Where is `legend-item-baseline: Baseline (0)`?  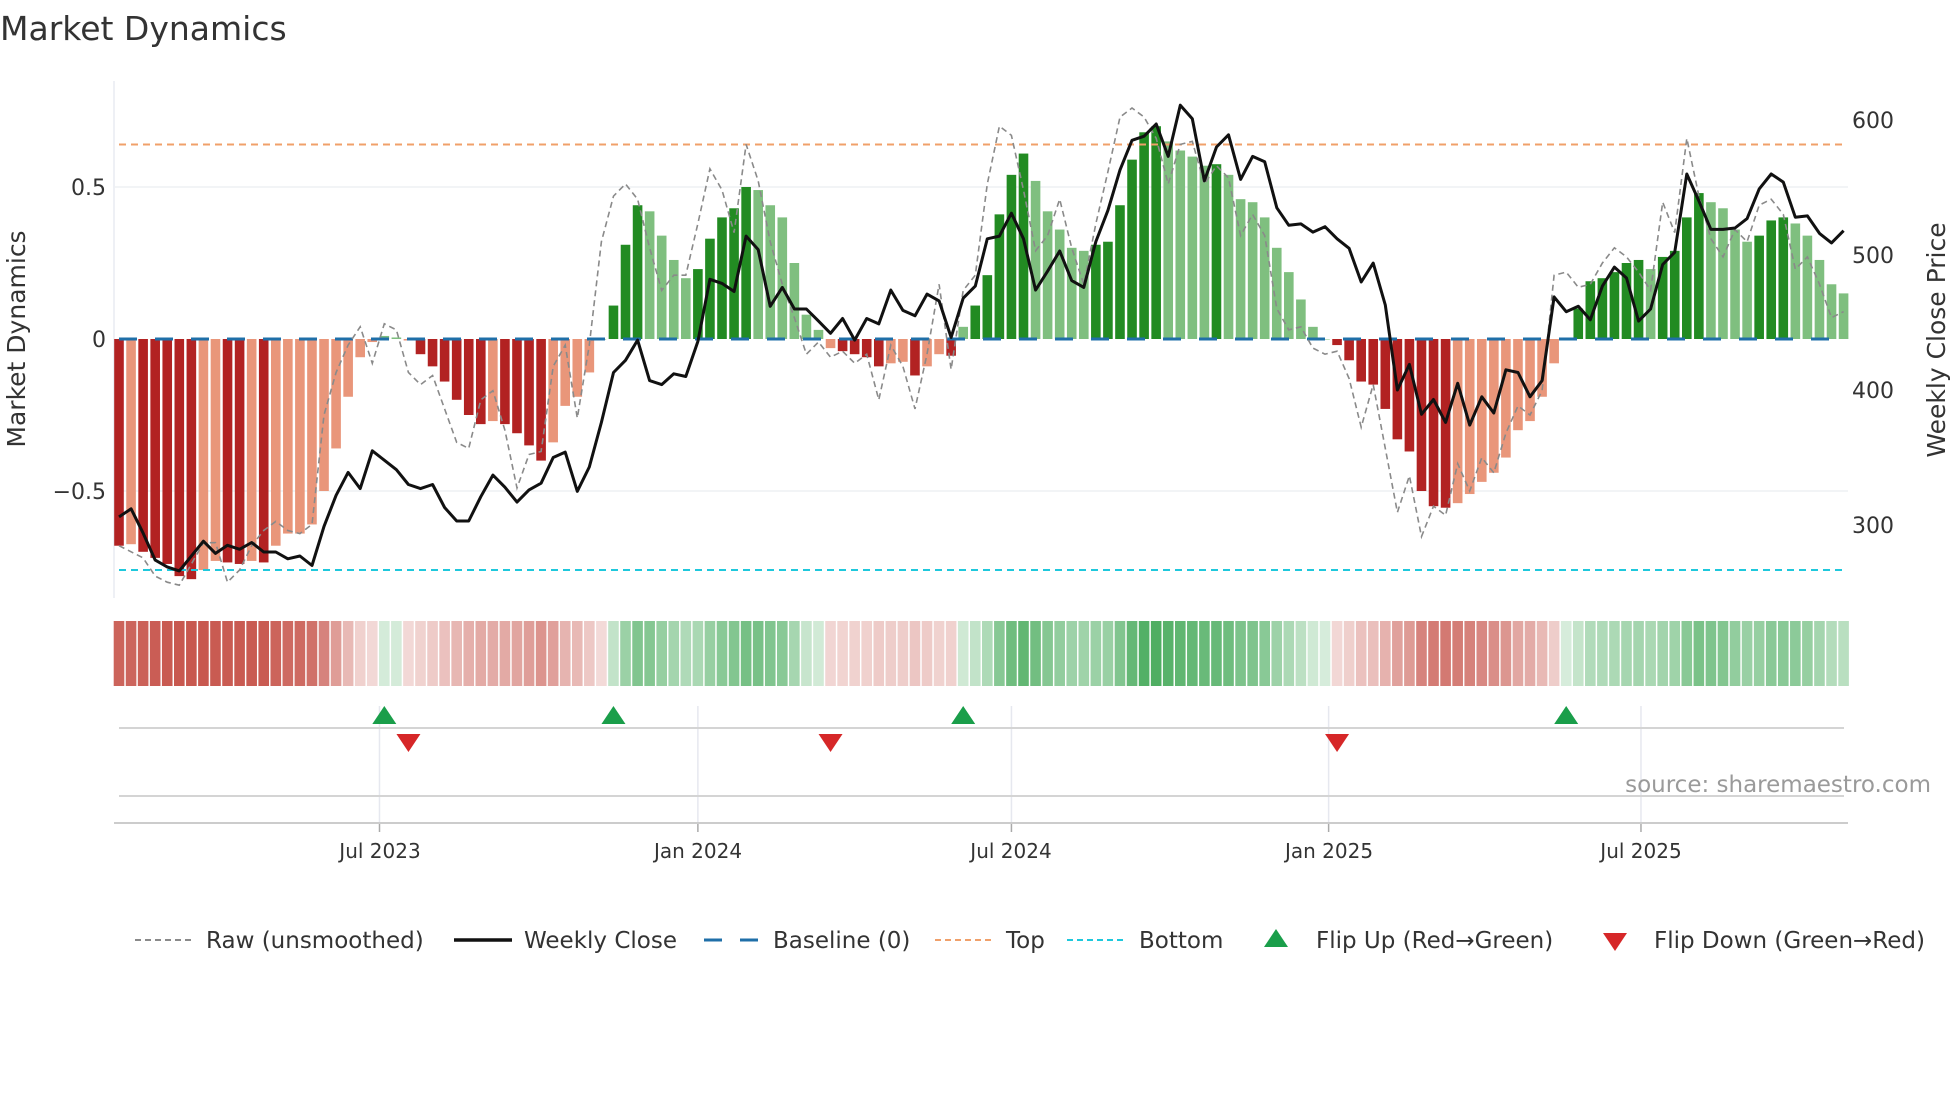 legend-item-baseline: Baseline (0) is located at coordinates (807, 941).